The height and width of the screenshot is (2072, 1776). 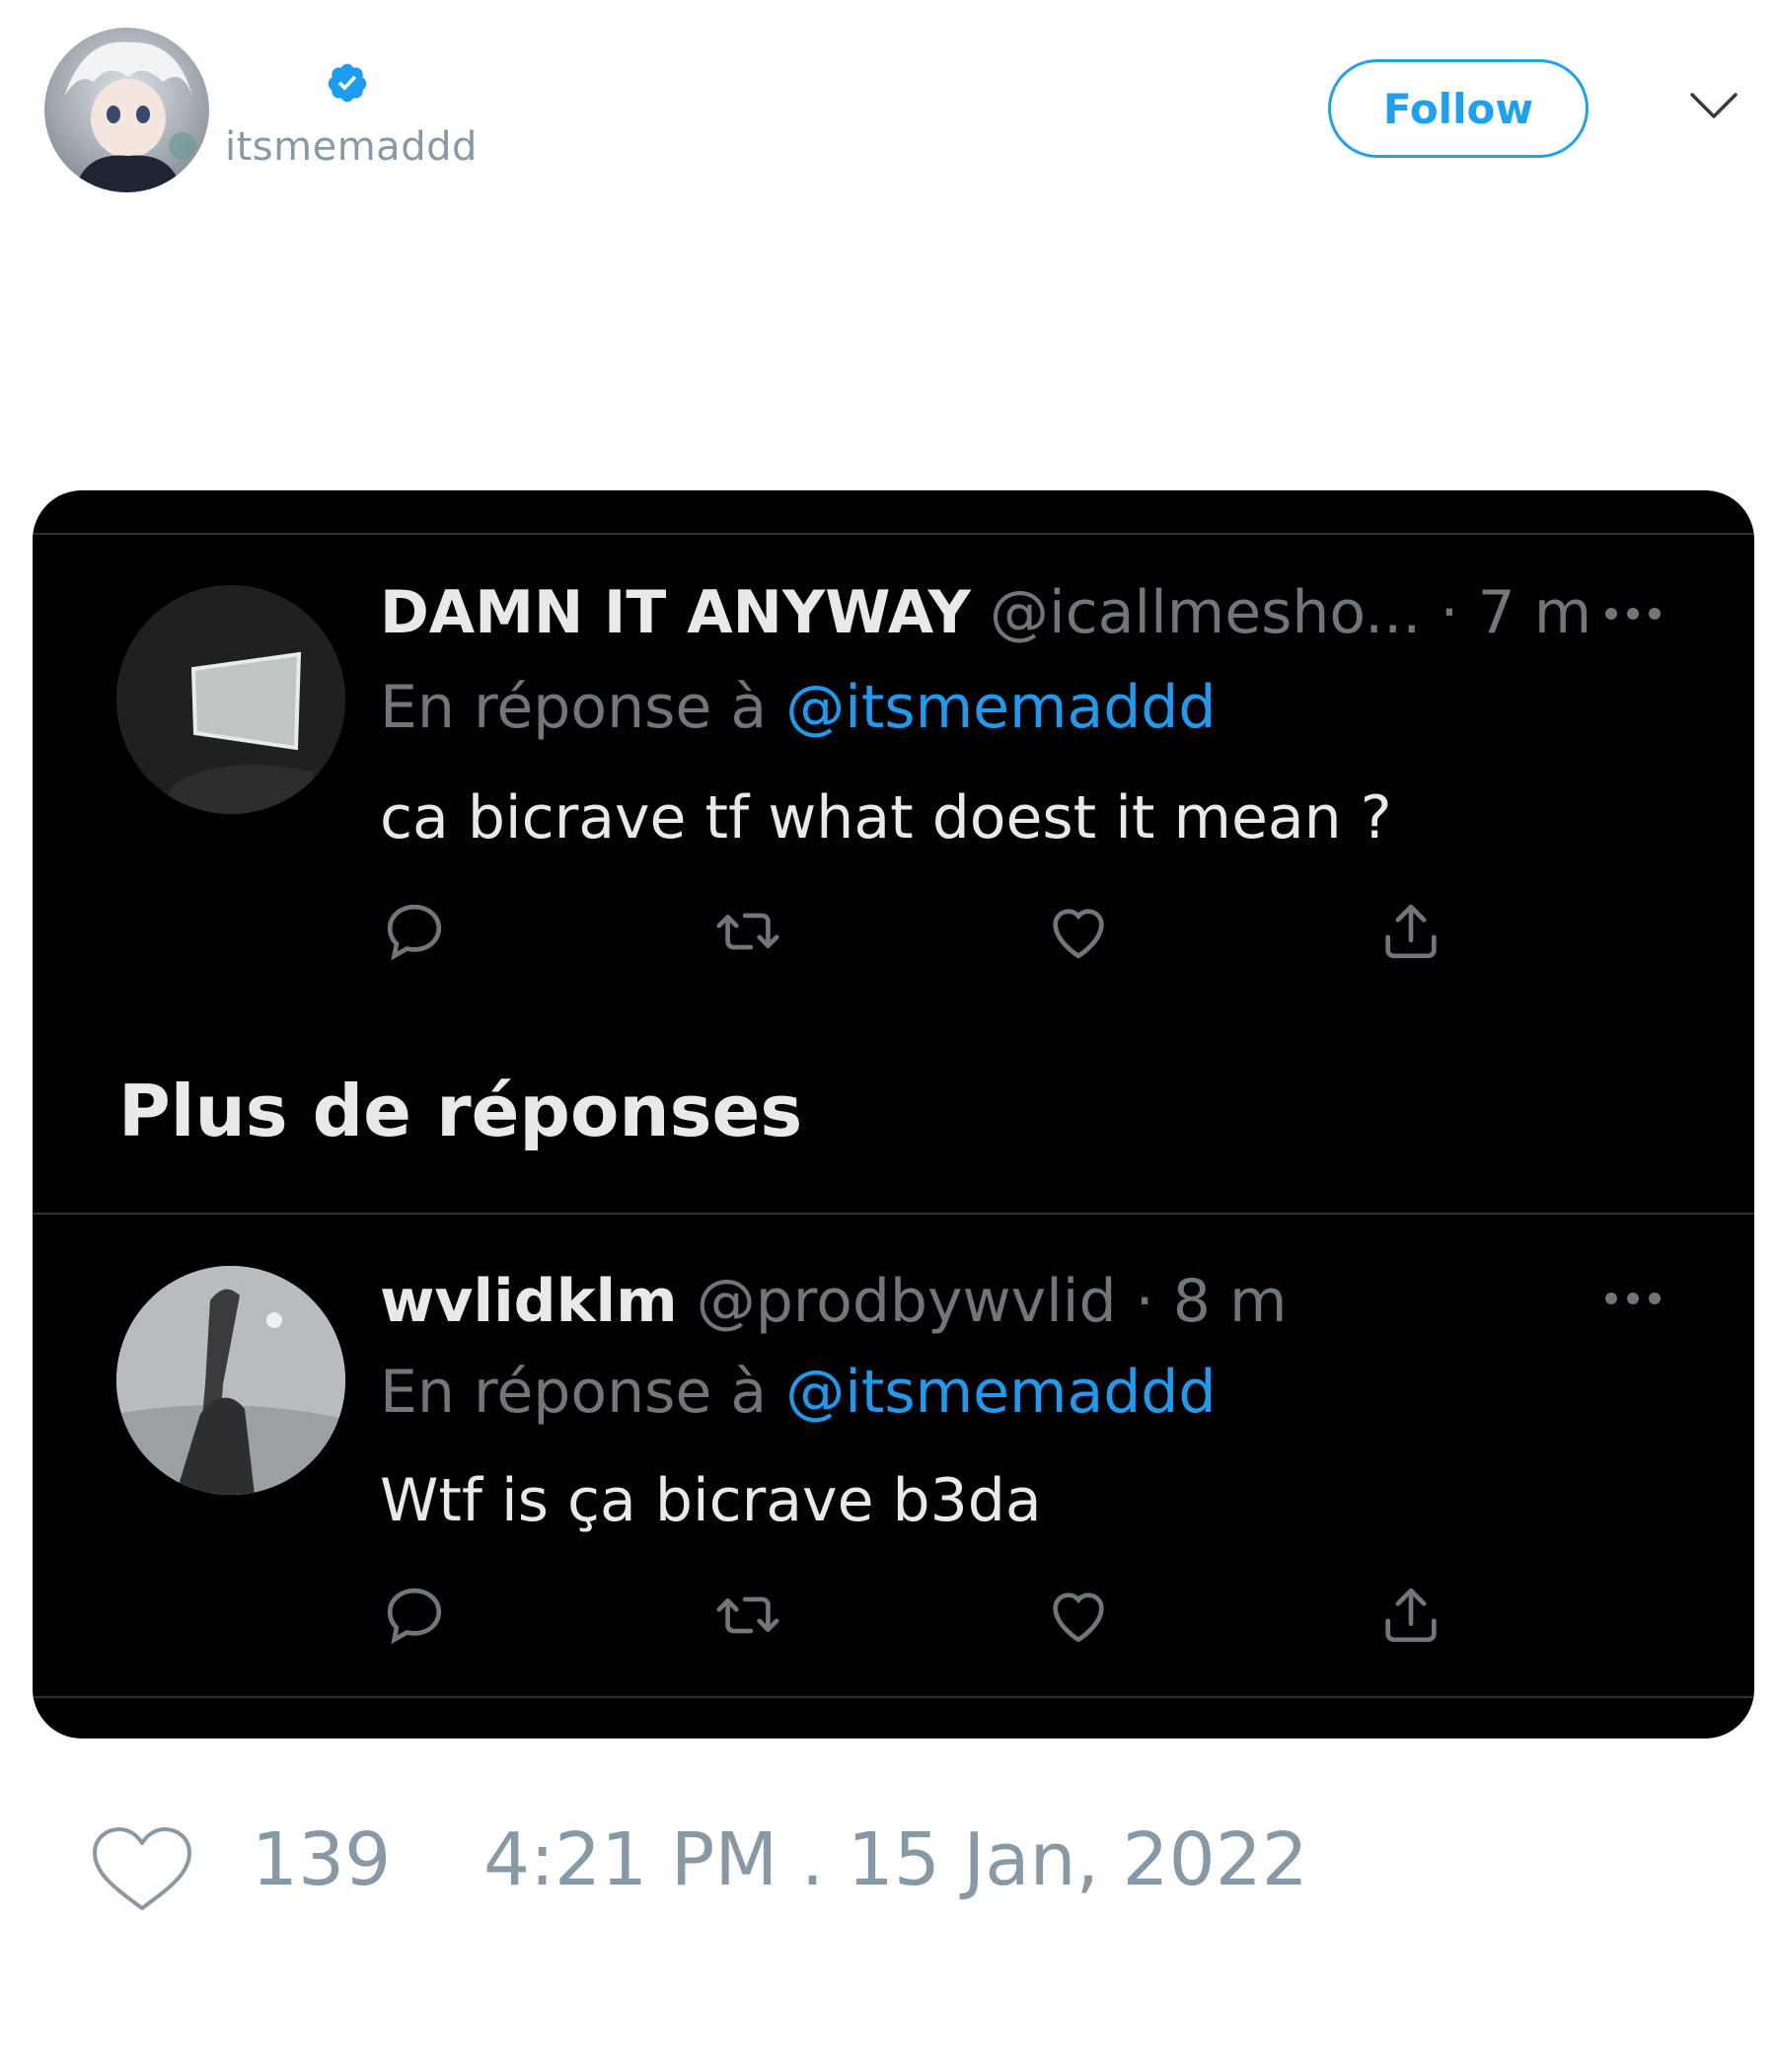 I want to click on profile-avatar, so click(x=127, y=110).